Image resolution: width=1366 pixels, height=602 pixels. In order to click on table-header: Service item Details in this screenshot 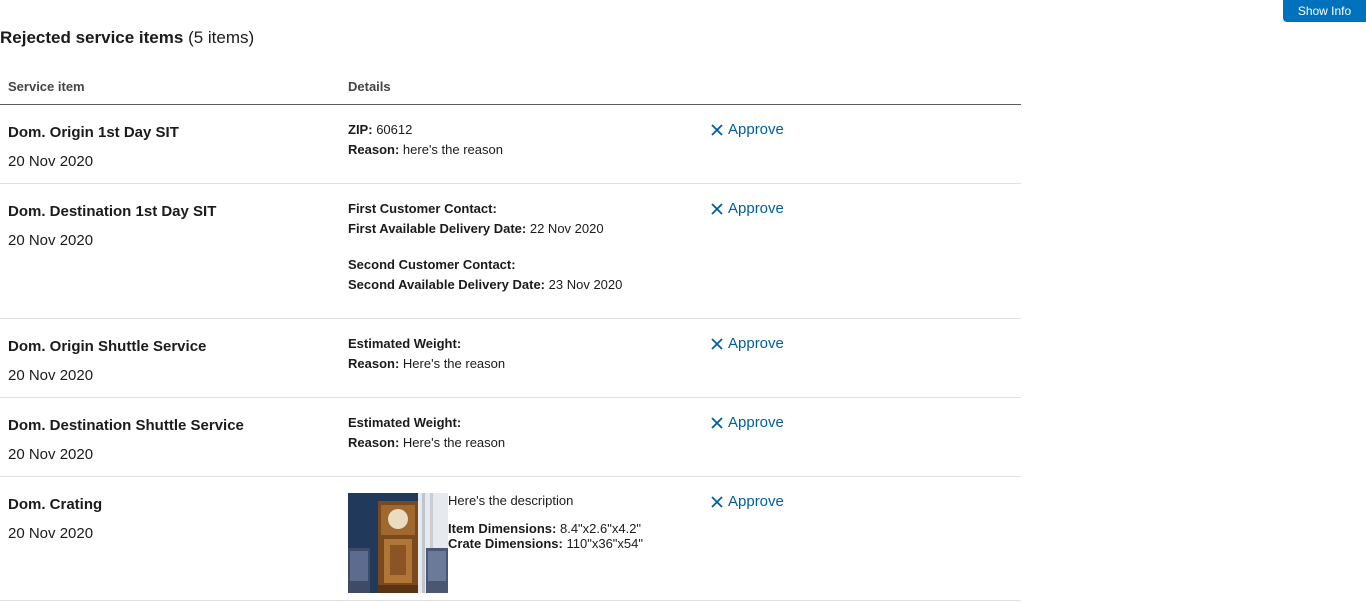, I will do `click(510, 86)`.